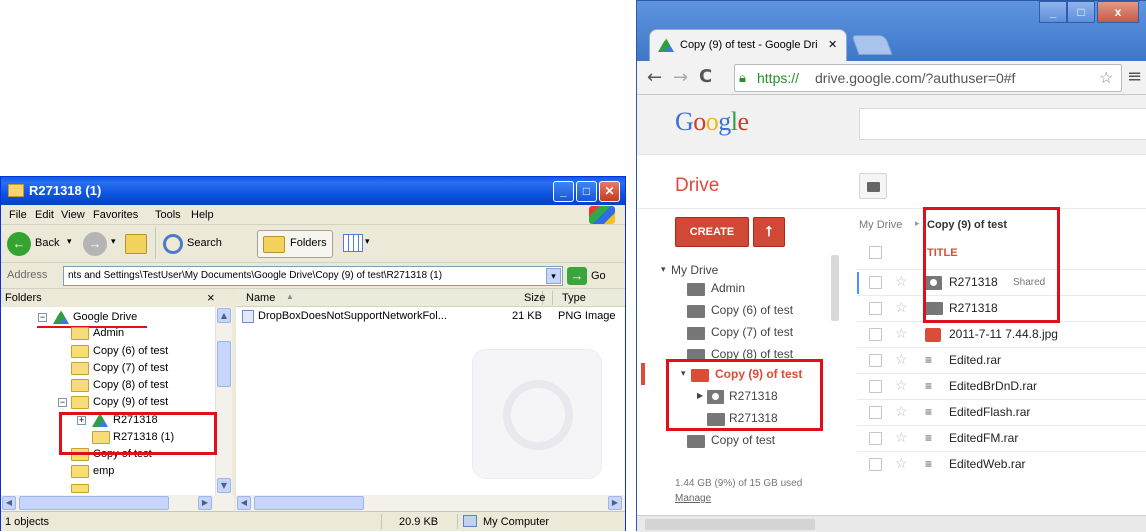  What do you see at coordinates (47, 243) in the screenshot?
I see `back-button: Back` at bounding box center [47, 243].